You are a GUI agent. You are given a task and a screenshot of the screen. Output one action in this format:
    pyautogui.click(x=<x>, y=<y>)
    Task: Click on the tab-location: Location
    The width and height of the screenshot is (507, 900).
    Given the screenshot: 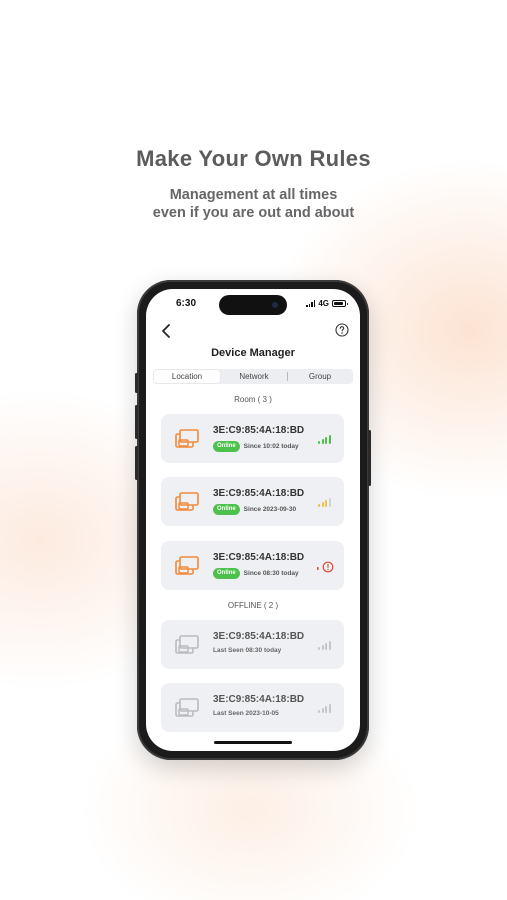 What is the action you would take?
    pyautogui.click(x=187, y=376)
    